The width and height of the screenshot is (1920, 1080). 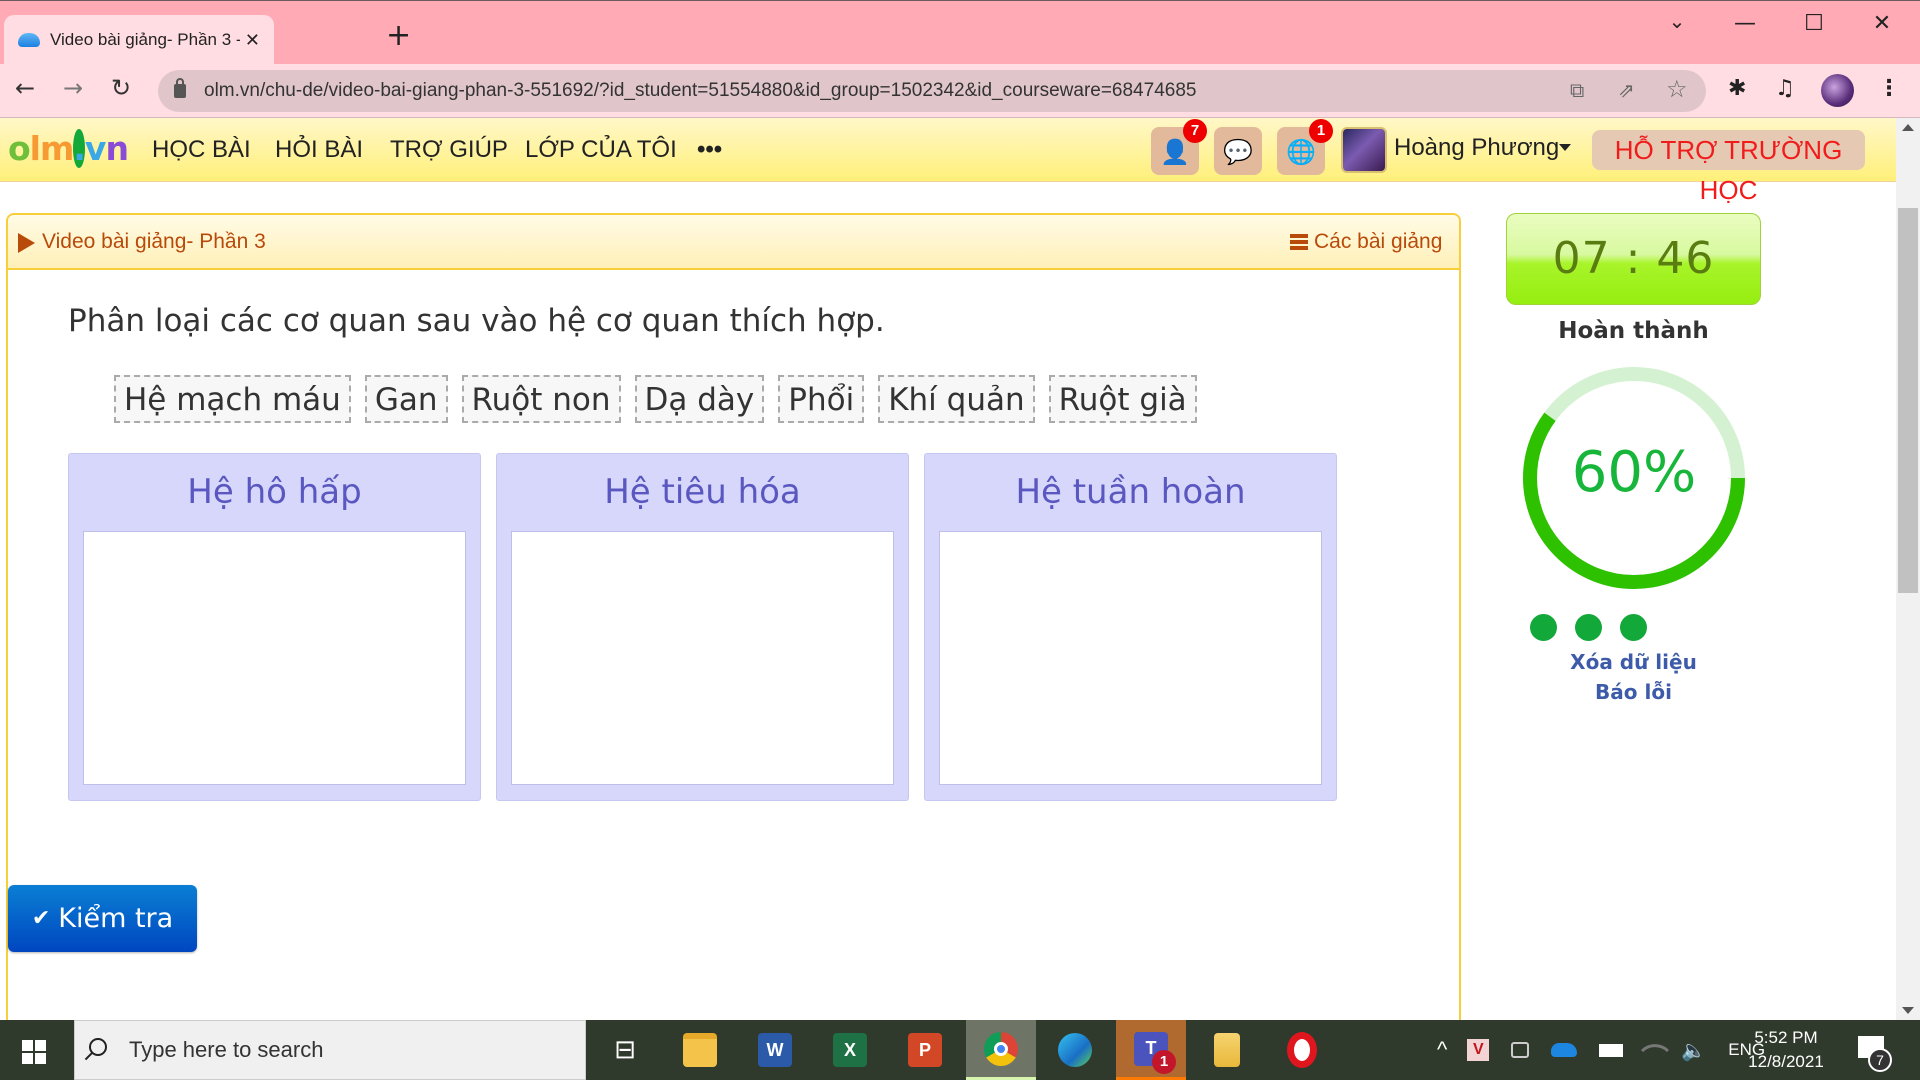 I want to click on attempt-dots, so click(x=1588, y=627).